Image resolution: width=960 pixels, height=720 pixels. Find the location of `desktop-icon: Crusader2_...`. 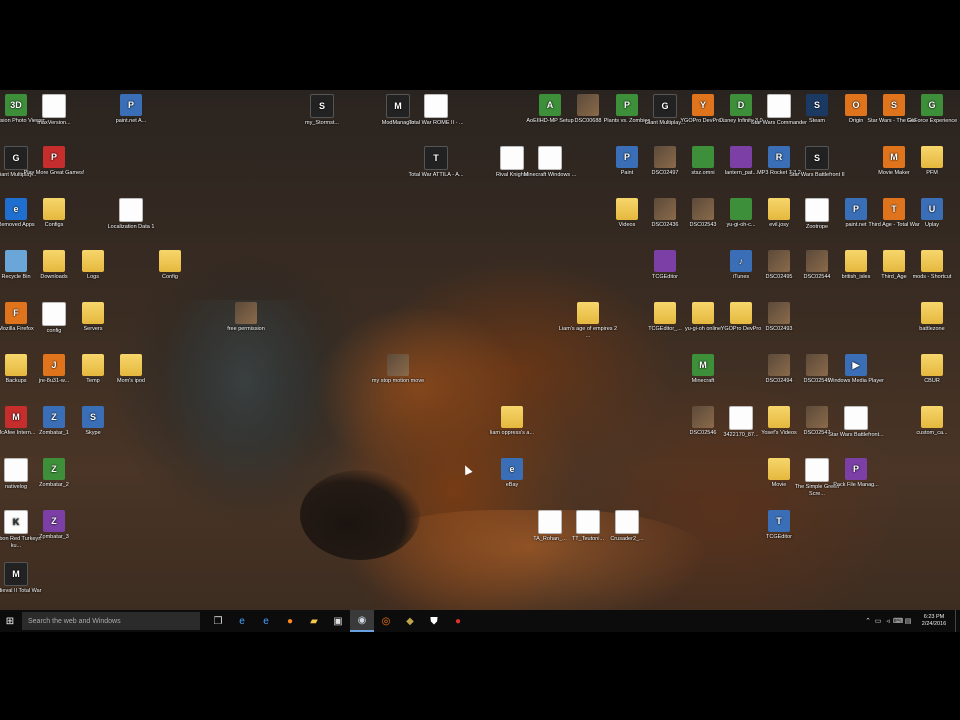

desktop-icon: Crusader2_... is located at coordinates (627, 526).